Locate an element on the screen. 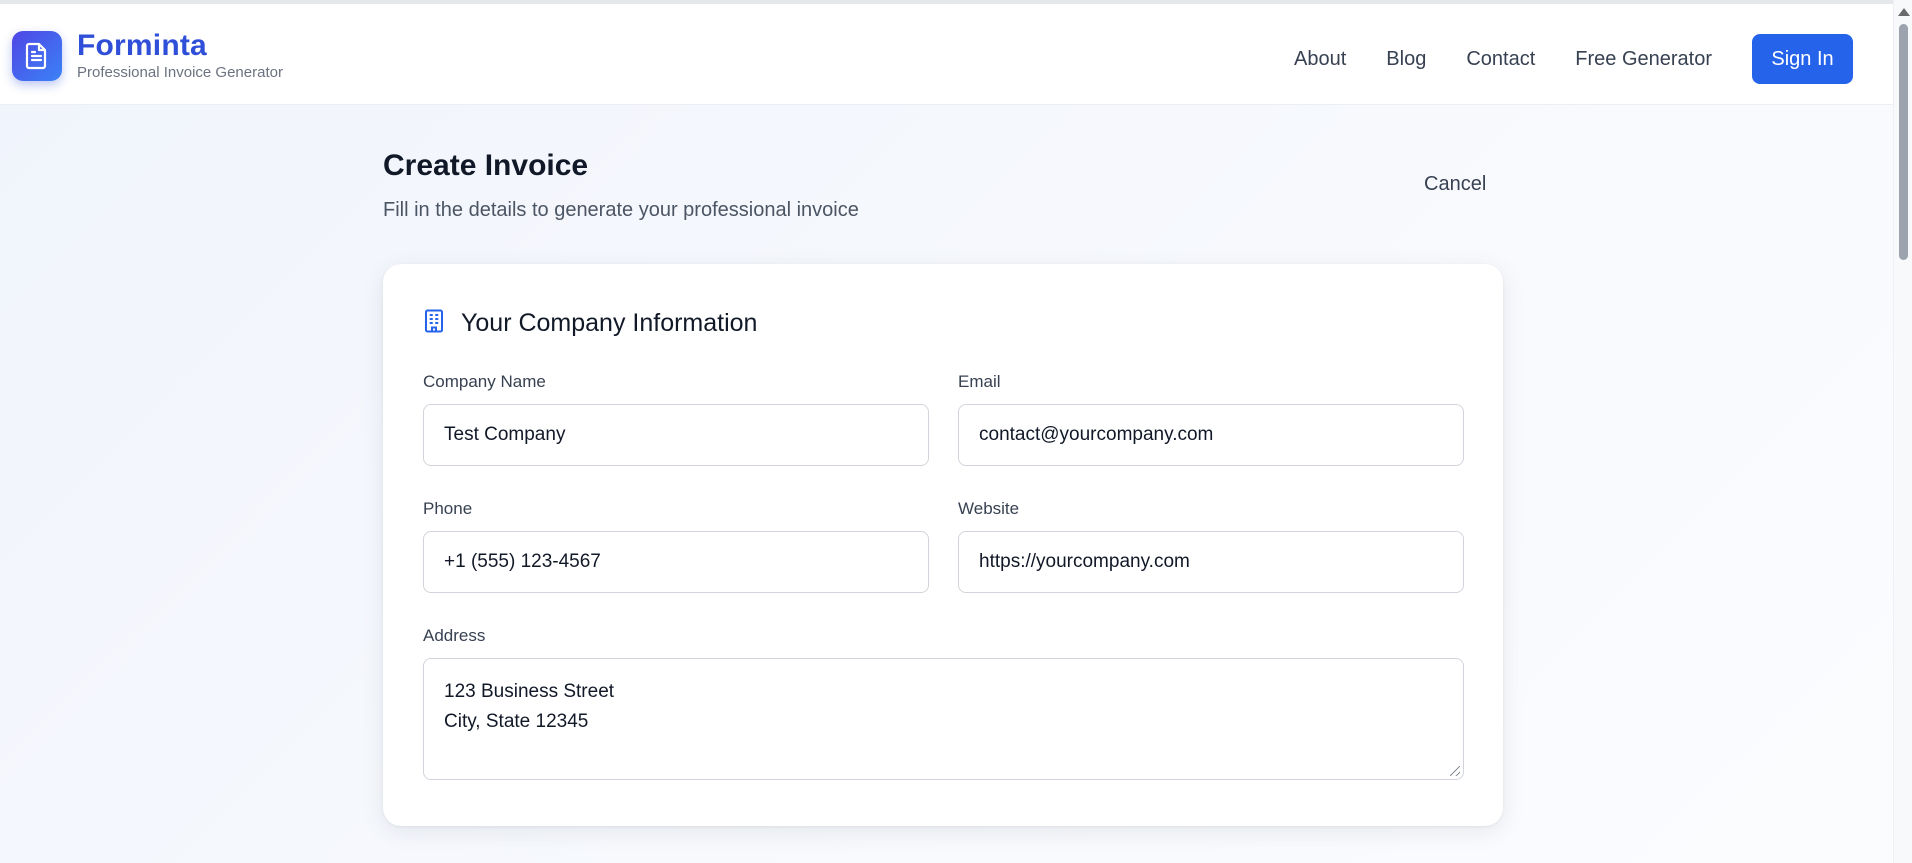  website-input: https://yourcompany.com is located at coordinates (1211, 562).